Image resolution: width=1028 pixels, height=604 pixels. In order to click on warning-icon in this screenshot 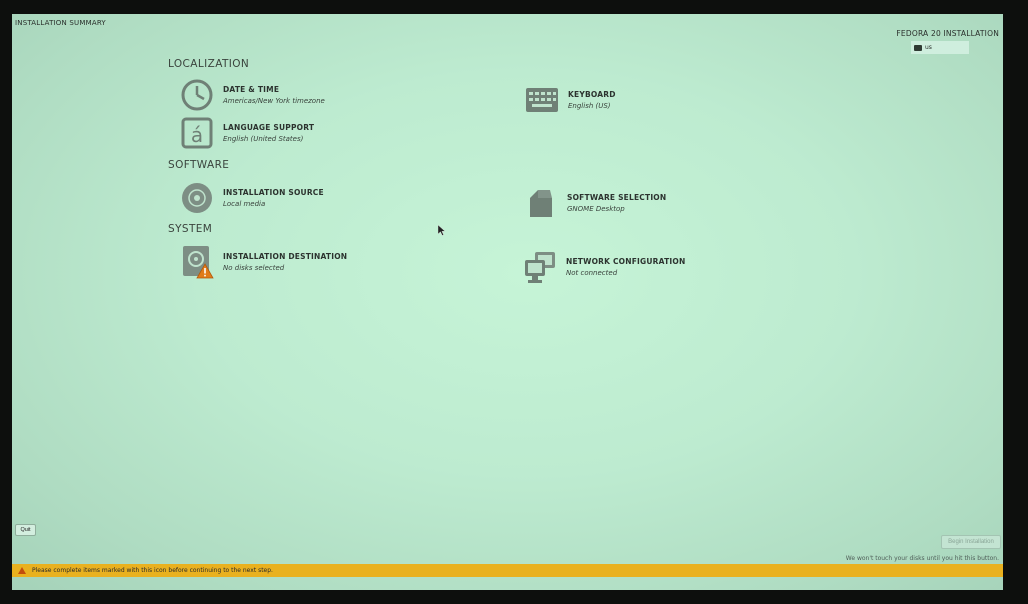, I will do `click(22, 570)`.